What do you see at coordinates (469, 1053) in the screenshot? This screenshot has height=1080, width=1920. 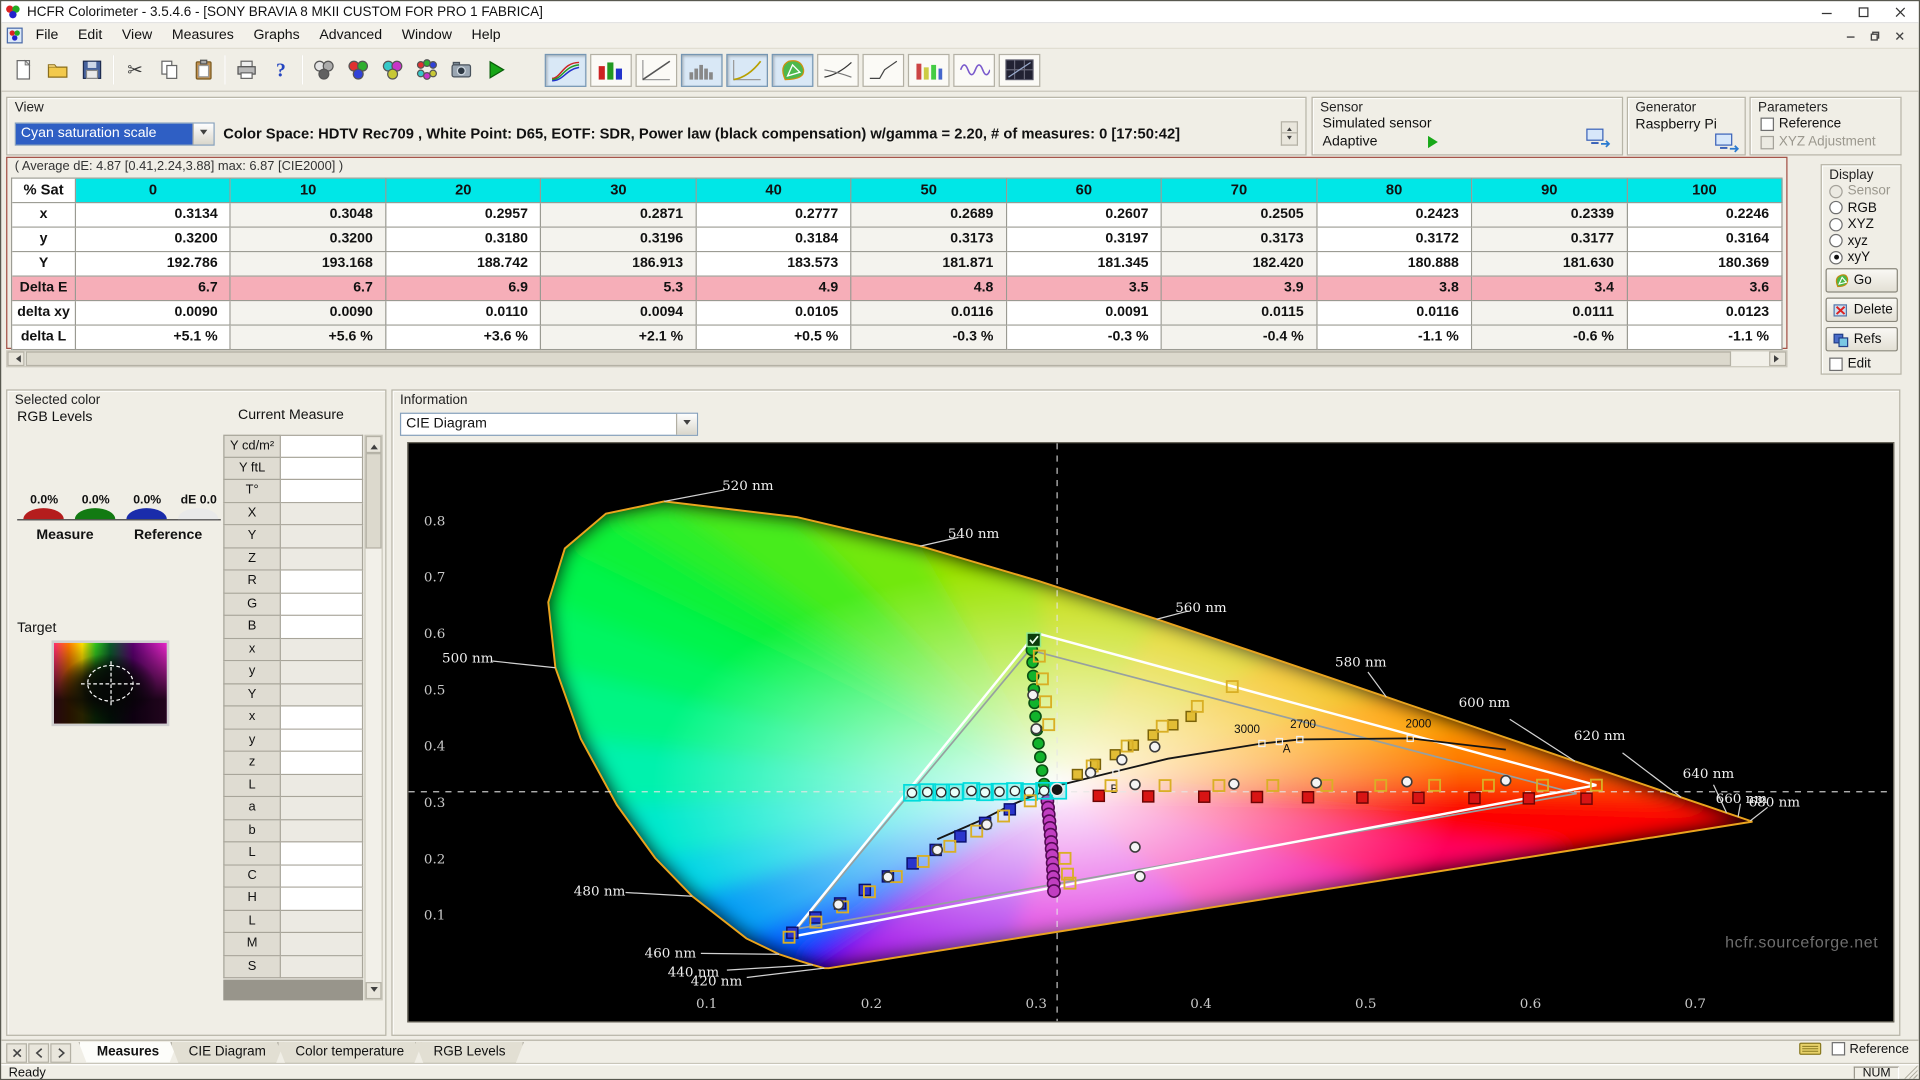 I see `tab-rgb-levels: RGB Levels` at bounding box center [469, 1053].